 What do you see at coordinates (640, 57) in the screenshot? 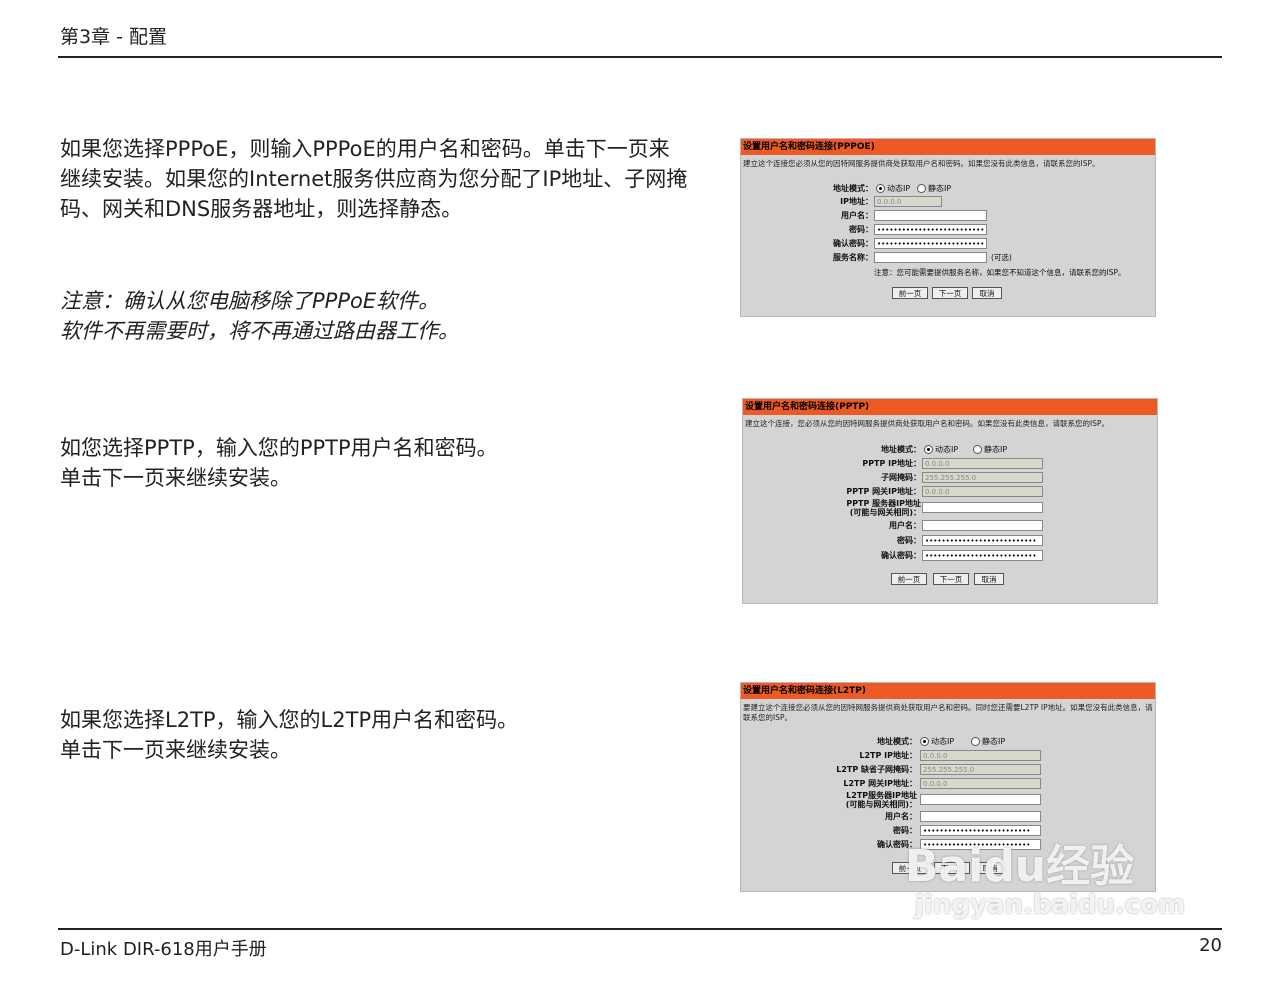
I see `header-divider` at bounding box center [640, 57].